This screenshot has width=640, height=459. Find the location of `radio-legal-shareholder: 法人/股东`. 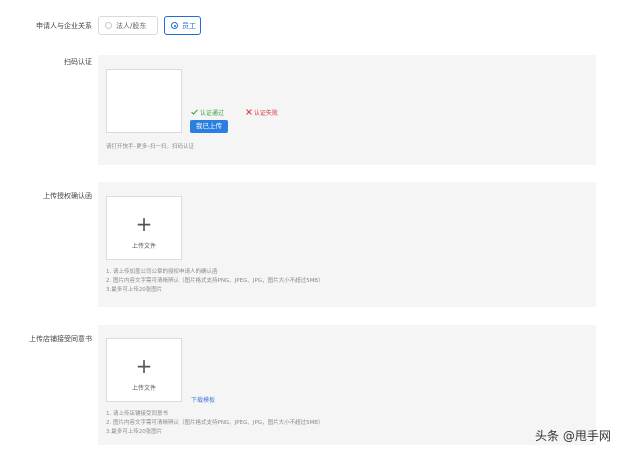

radio-legal-shareholder: 法人/股东 is located at coordinates (128, 25).